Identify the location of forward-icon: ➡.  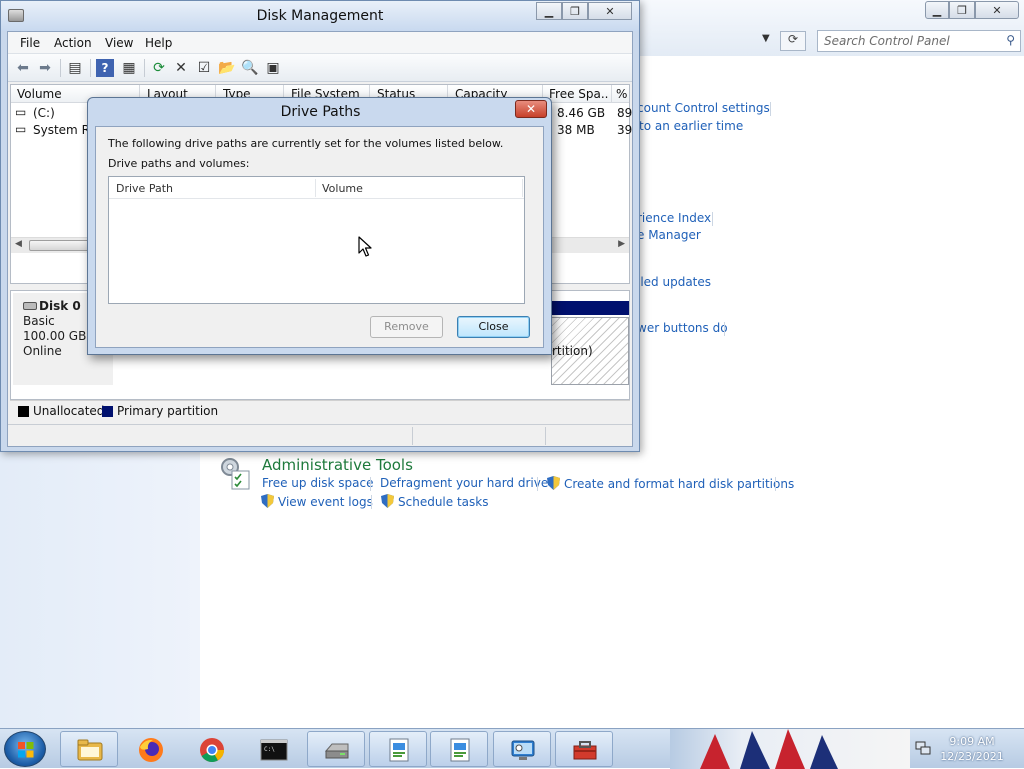
(45, 68).